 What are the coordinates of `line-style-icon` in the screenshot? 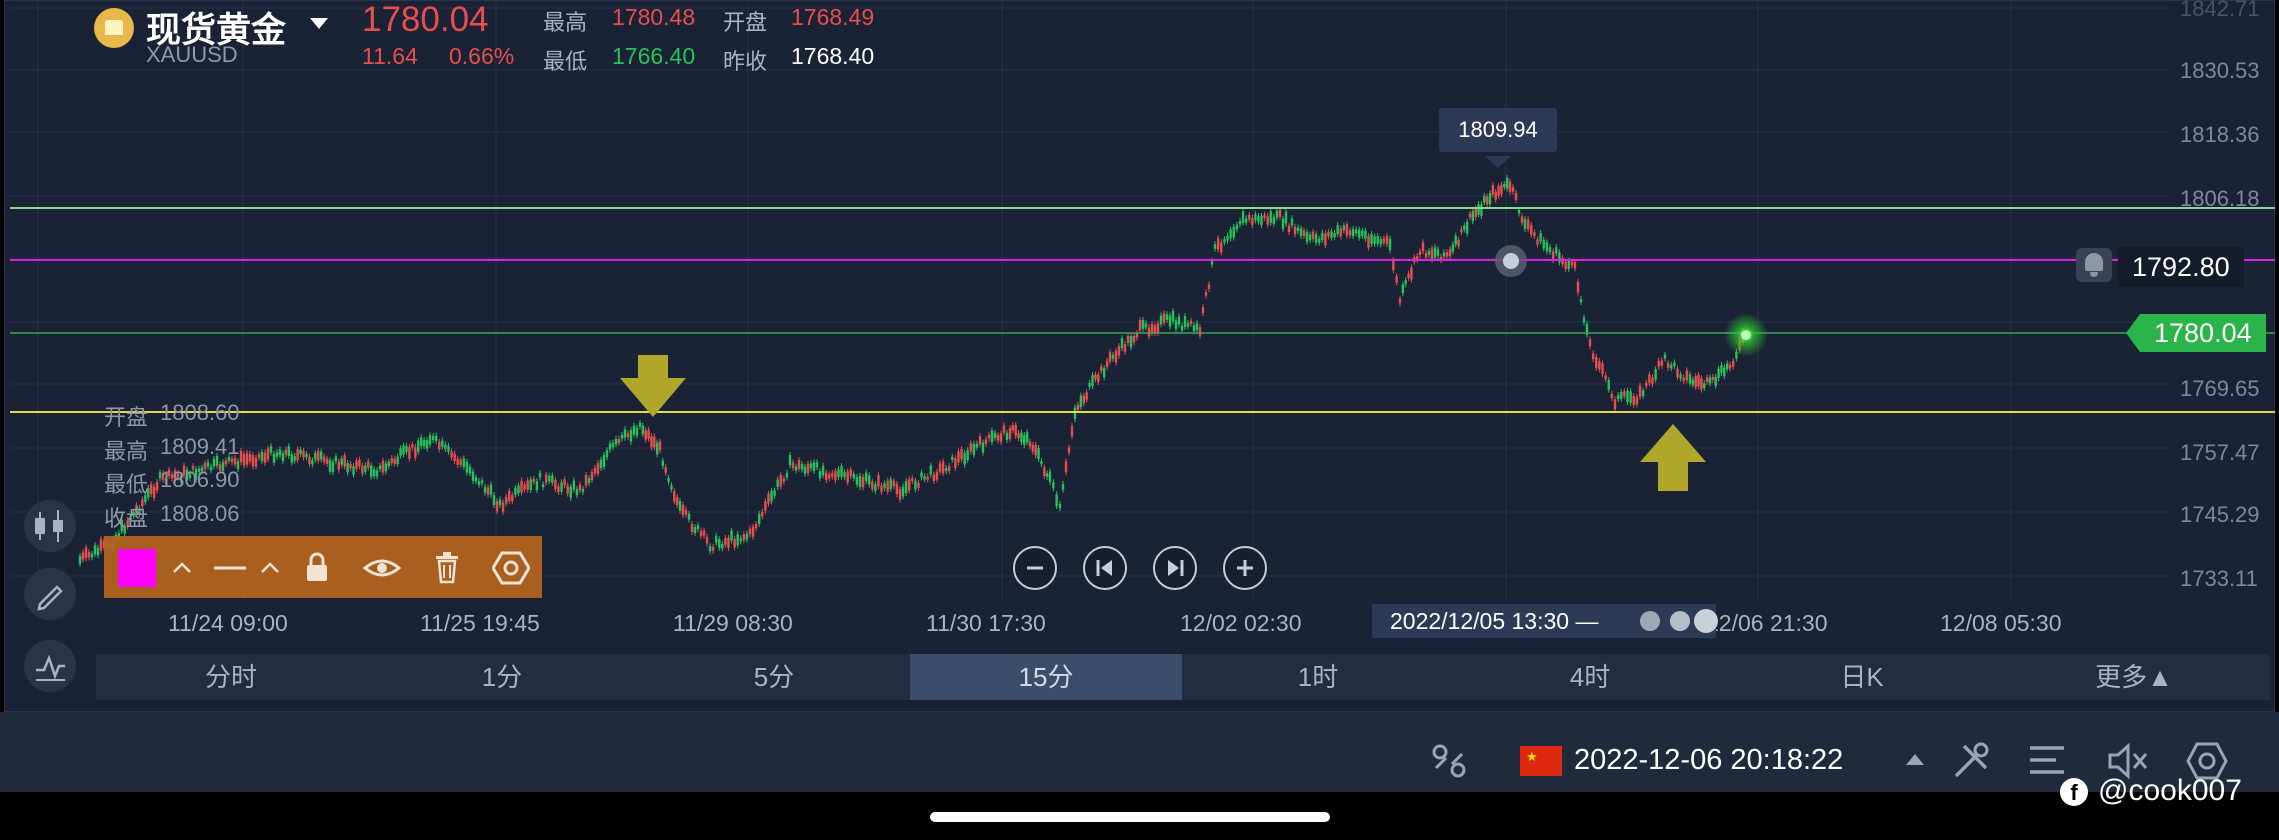 It's located at (230, 568).